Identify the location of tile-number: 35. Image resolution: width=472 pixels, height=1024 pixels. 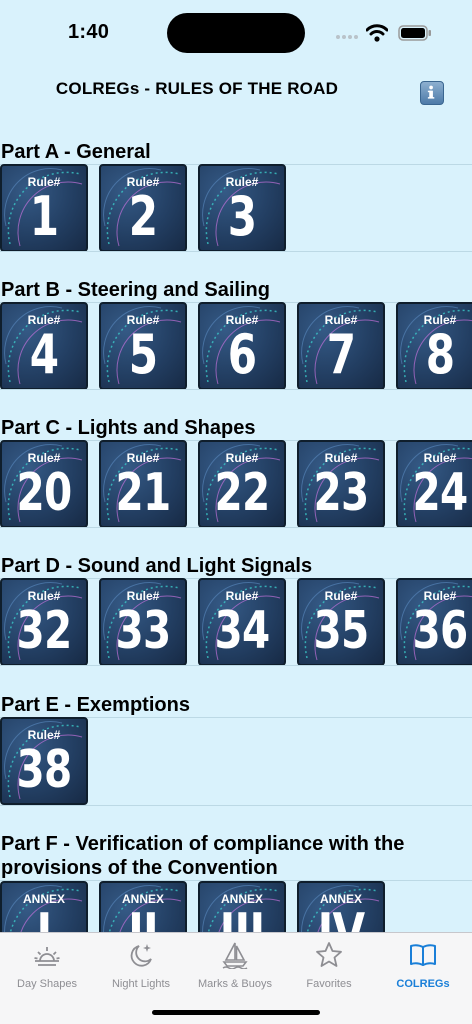
(341, 631).